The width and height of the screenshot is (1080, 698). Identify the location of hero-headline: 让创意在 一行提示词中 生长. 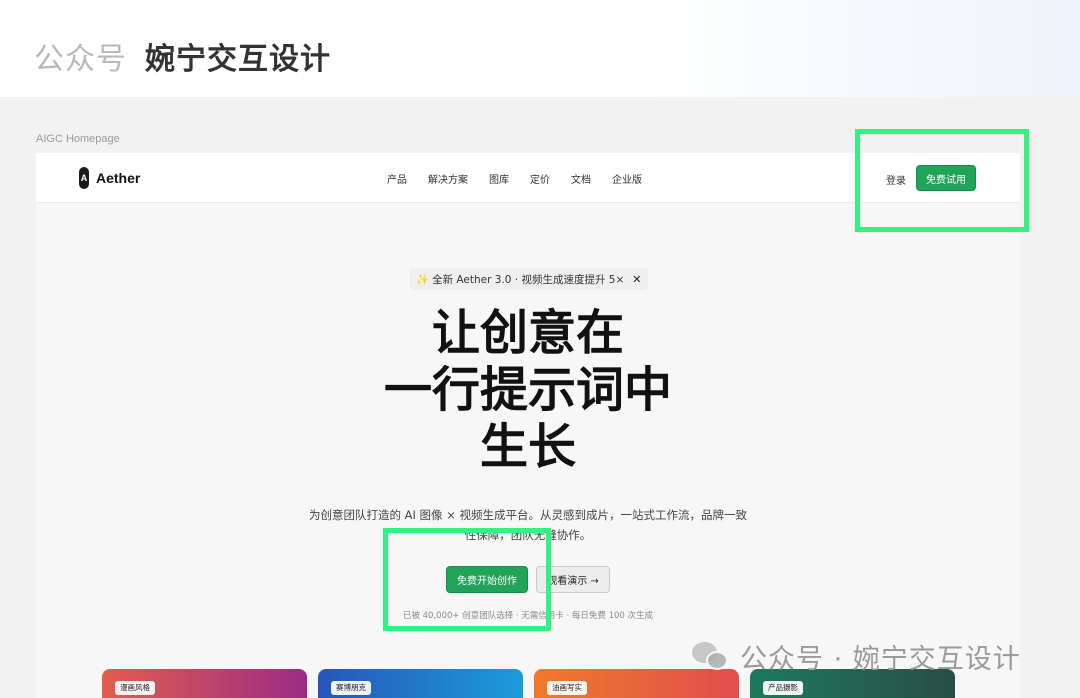
(528, 390).